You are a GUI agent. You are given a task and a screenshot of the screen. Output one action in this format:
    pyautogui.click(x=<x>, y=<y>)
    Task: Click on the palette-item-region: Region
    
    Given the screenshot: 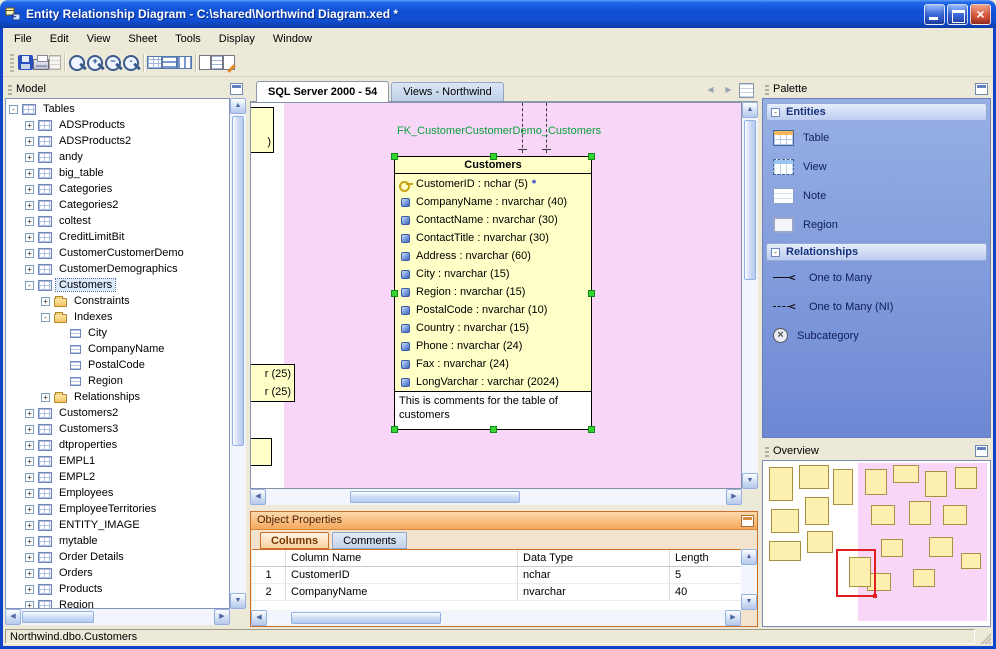 What is the action you would take?
    pyautogui.click(x=876, y=224)
    